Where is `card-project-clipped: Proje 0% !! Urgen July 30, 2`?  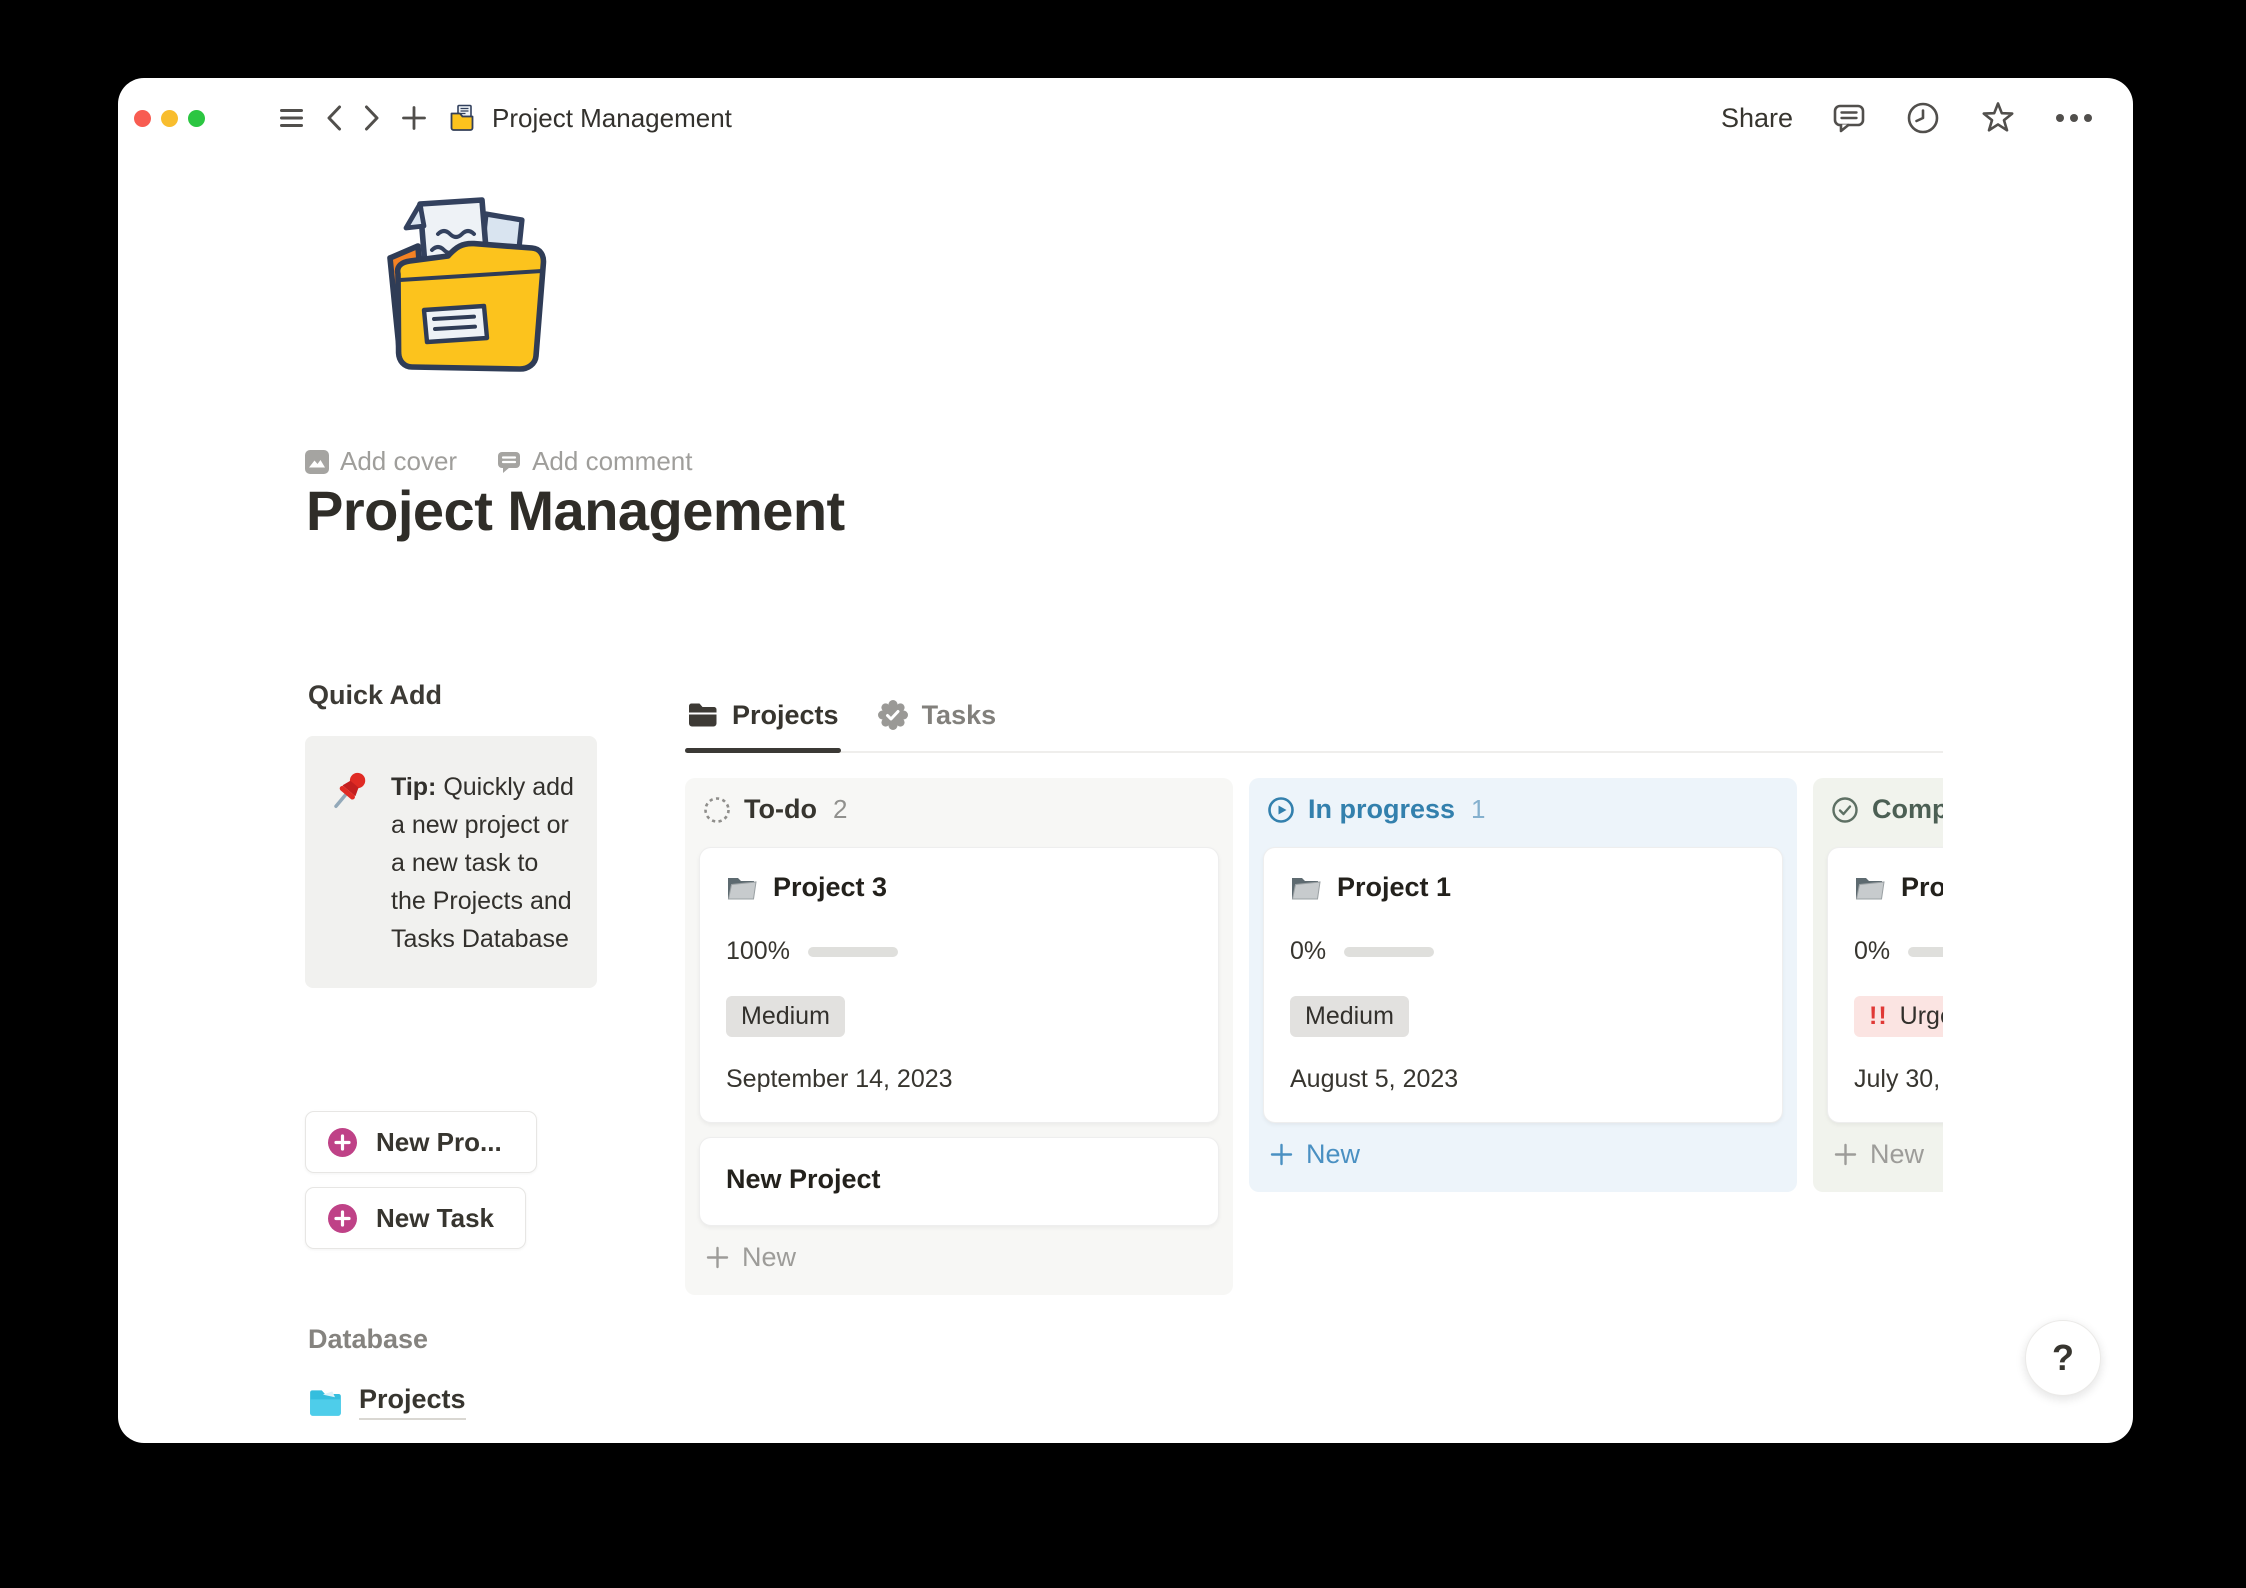
card-project-clipped: Proje 0% !! Urgen July 30, 2 is located at coordinates (1885, 985).